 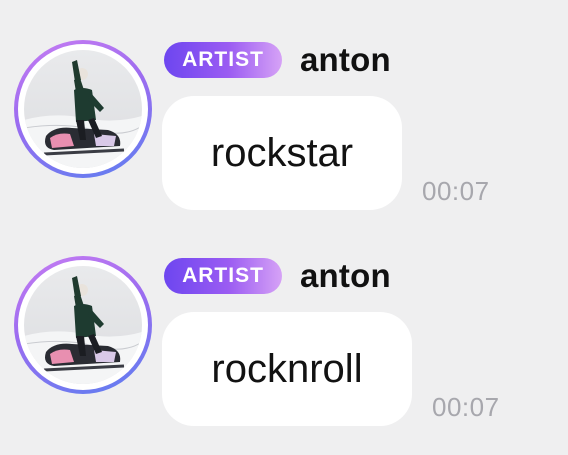 I want to click on message-timestamp: 00:07, so click(x=466, y=407).